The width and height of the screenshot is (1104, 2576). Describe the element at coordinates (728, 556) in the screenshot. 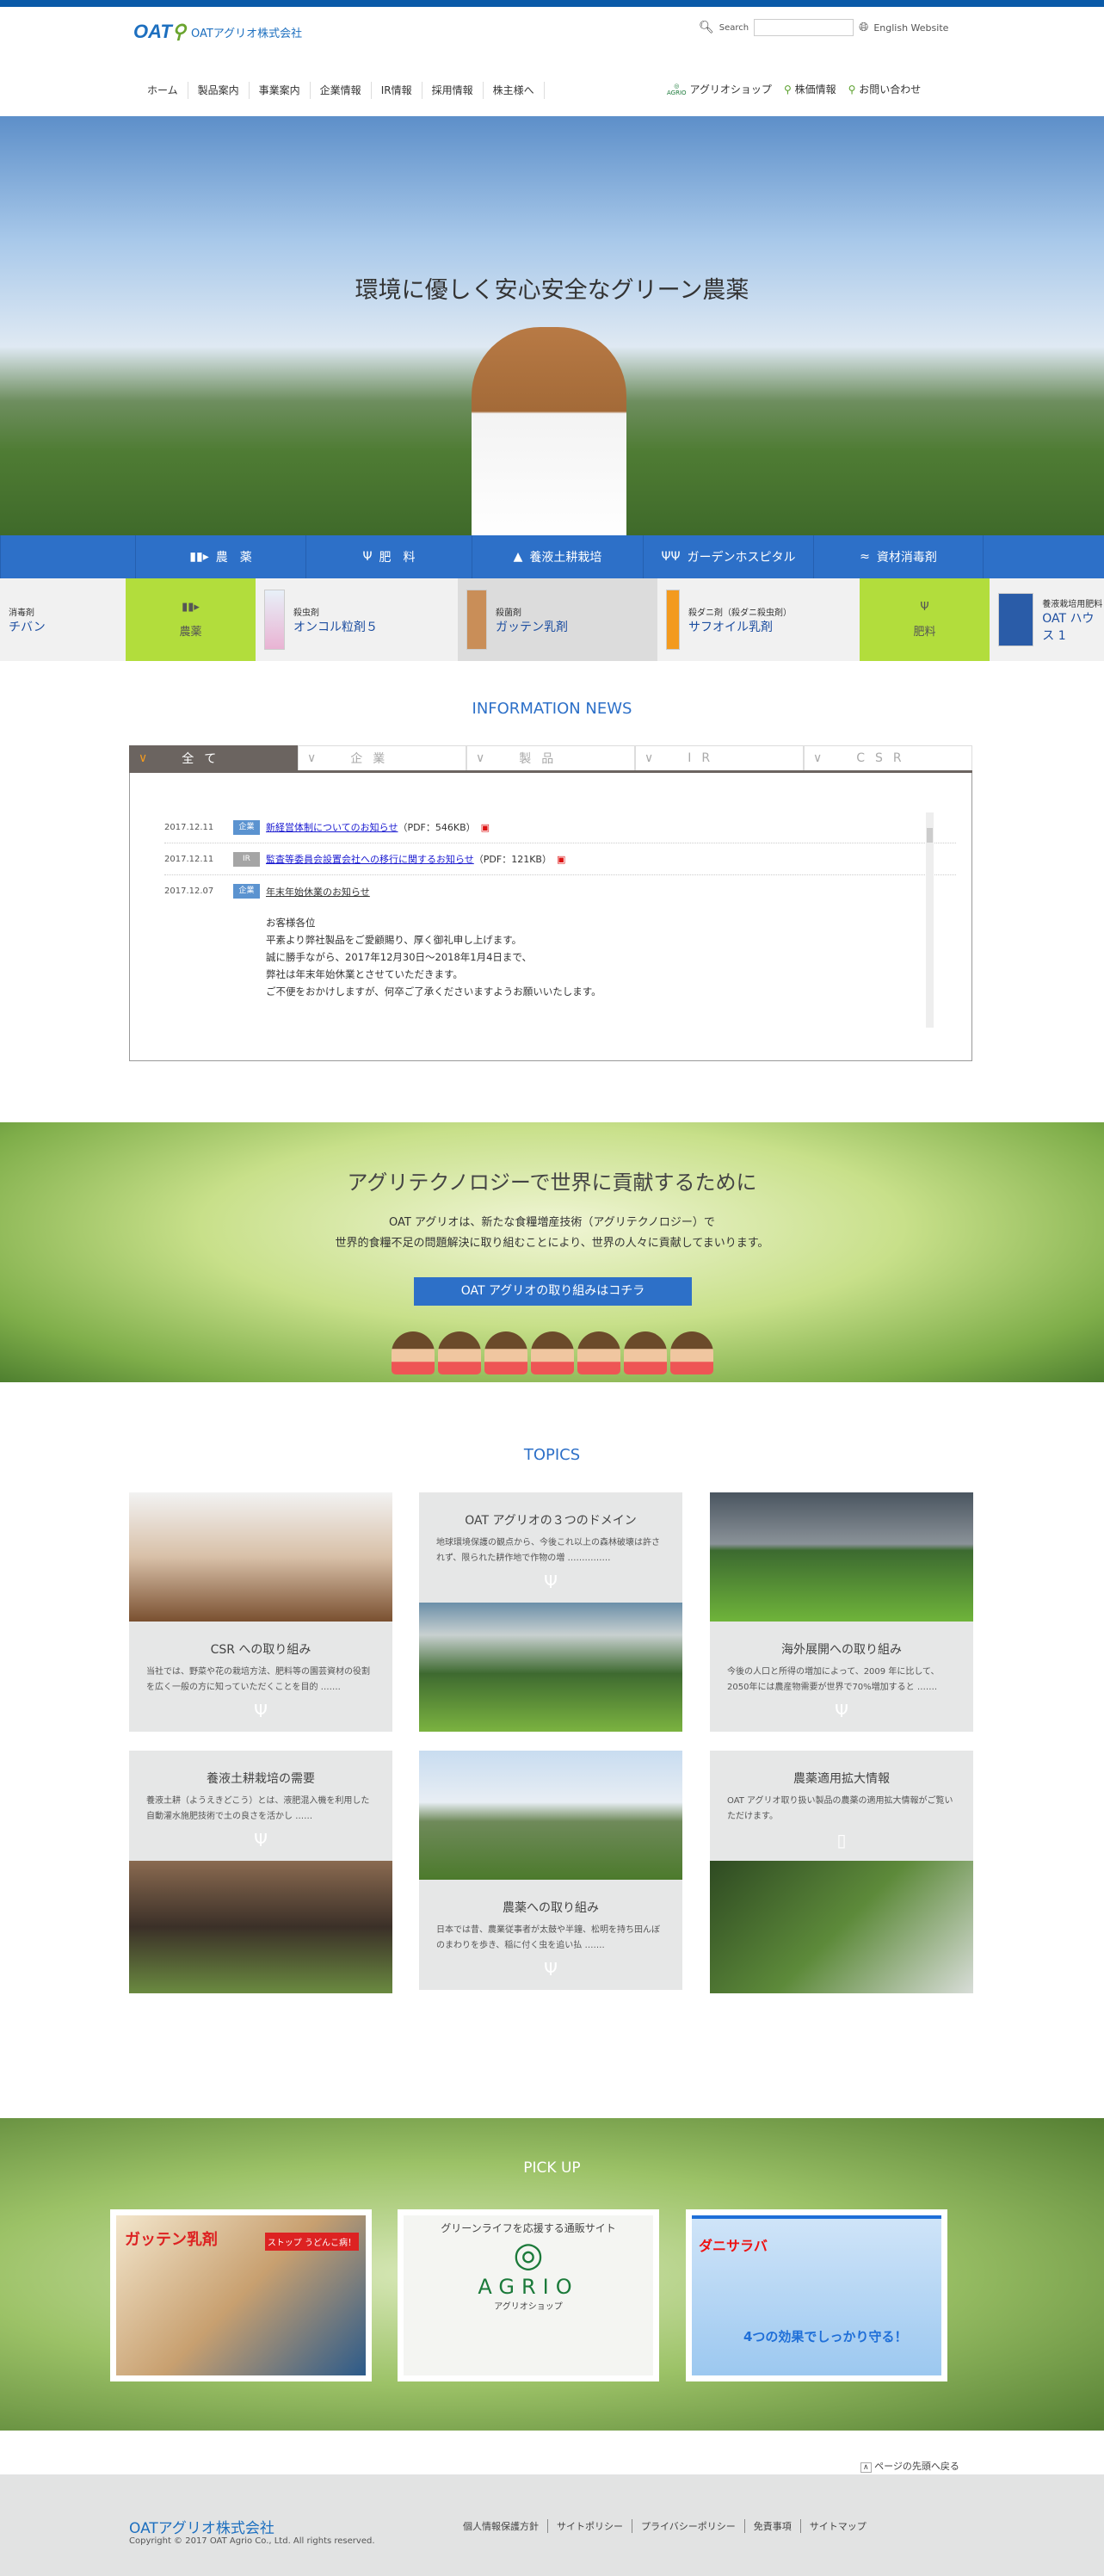

I see `category-garden-hospital: ΨΨ ガーデンホスピタル` at that location.